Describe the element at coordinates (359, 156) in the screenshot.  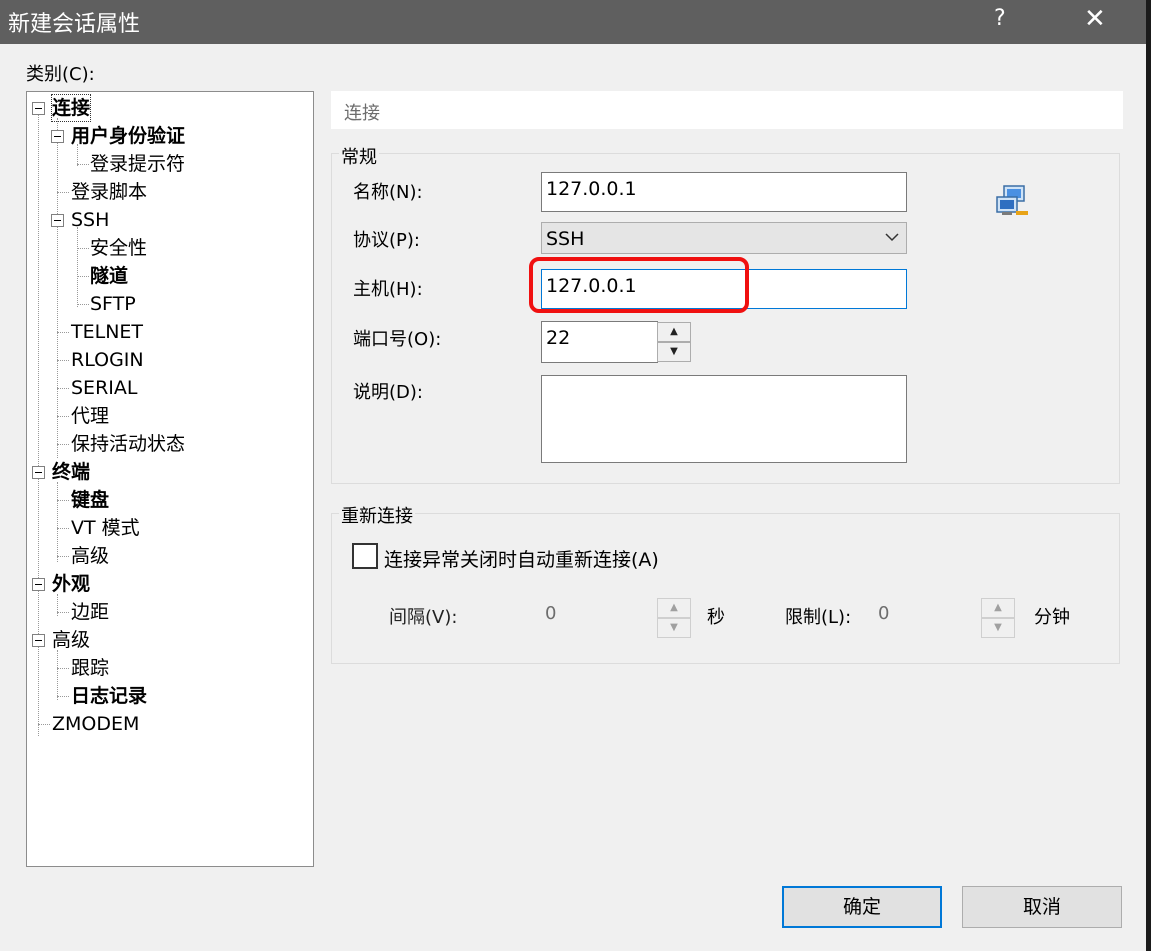
I see `general-group-title: 常规` at that location.